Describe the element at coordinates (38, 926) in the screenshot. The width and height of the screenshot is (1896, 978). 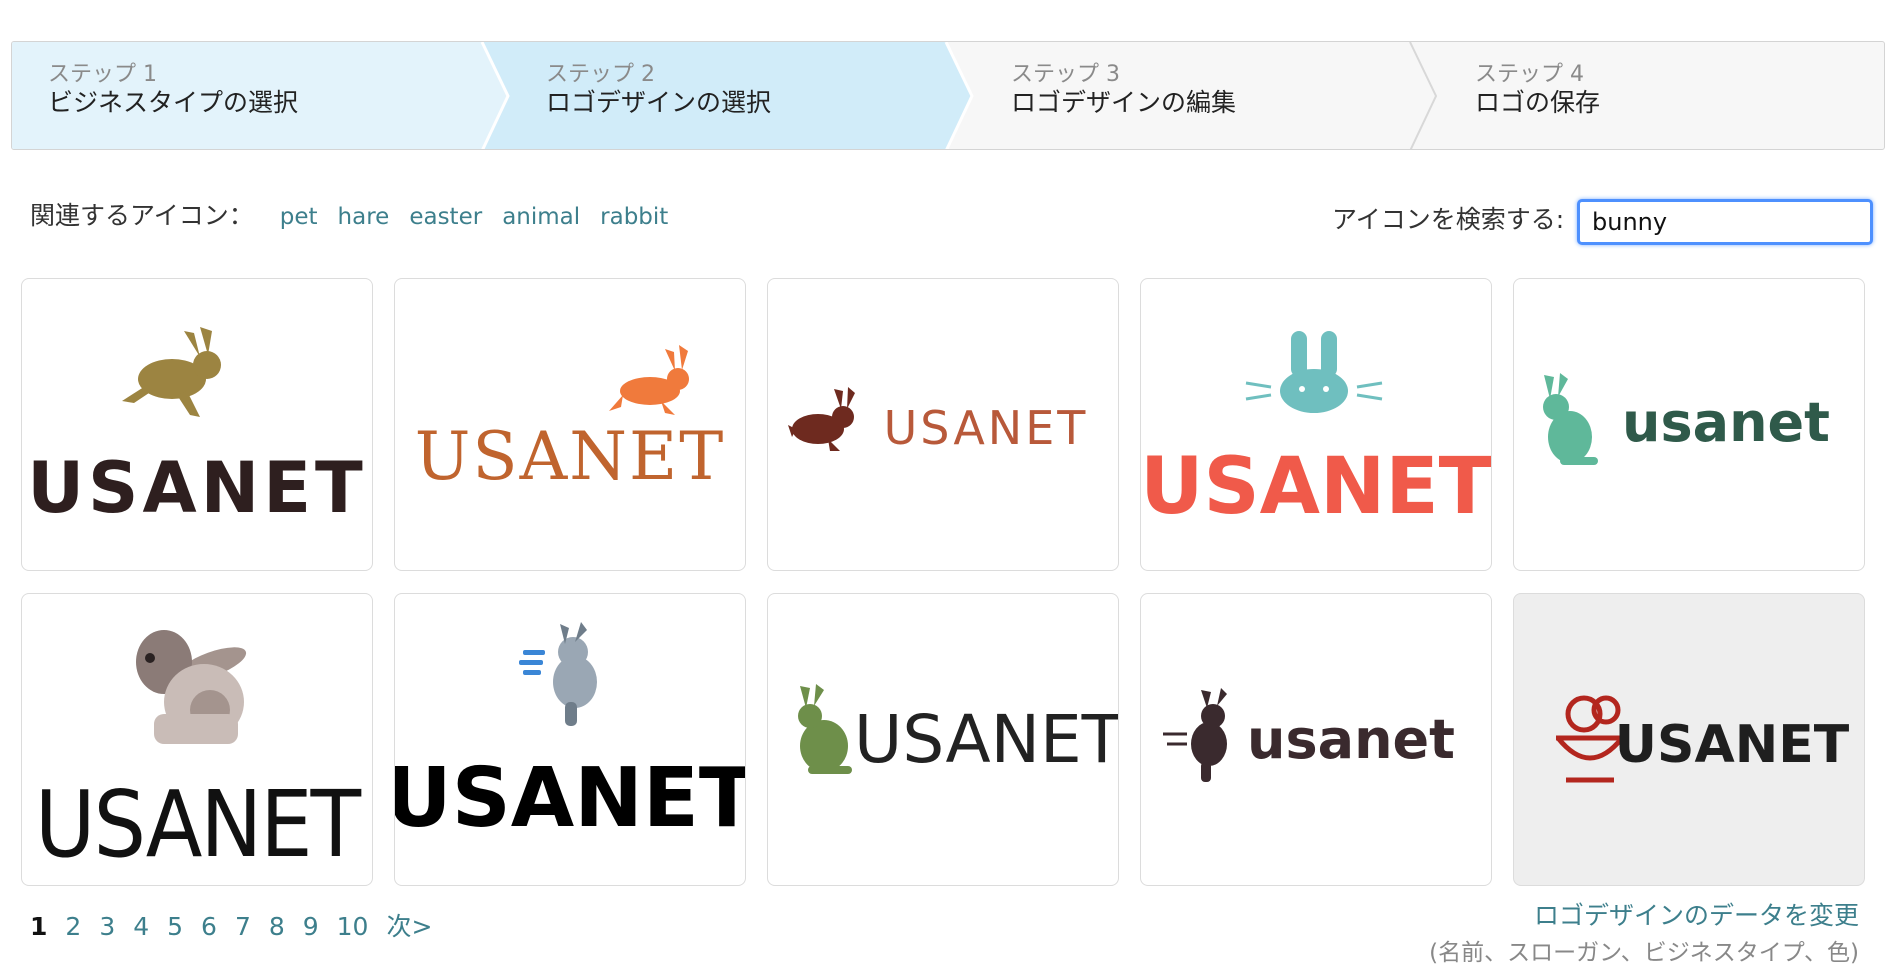
I see `page-link: 1` at that location.